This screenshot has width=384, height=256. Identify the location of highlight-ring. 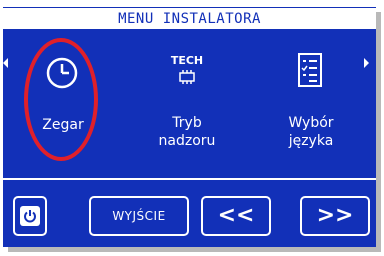
(61, 99).